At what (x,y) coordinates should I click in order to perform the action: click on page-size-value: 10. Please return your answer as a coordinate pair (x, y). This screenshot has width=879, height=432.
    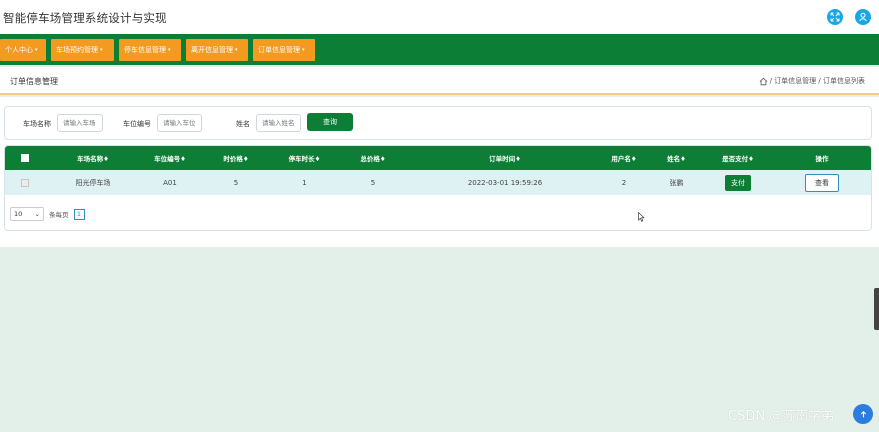
    Looking at the image, I should click on (18, 214).